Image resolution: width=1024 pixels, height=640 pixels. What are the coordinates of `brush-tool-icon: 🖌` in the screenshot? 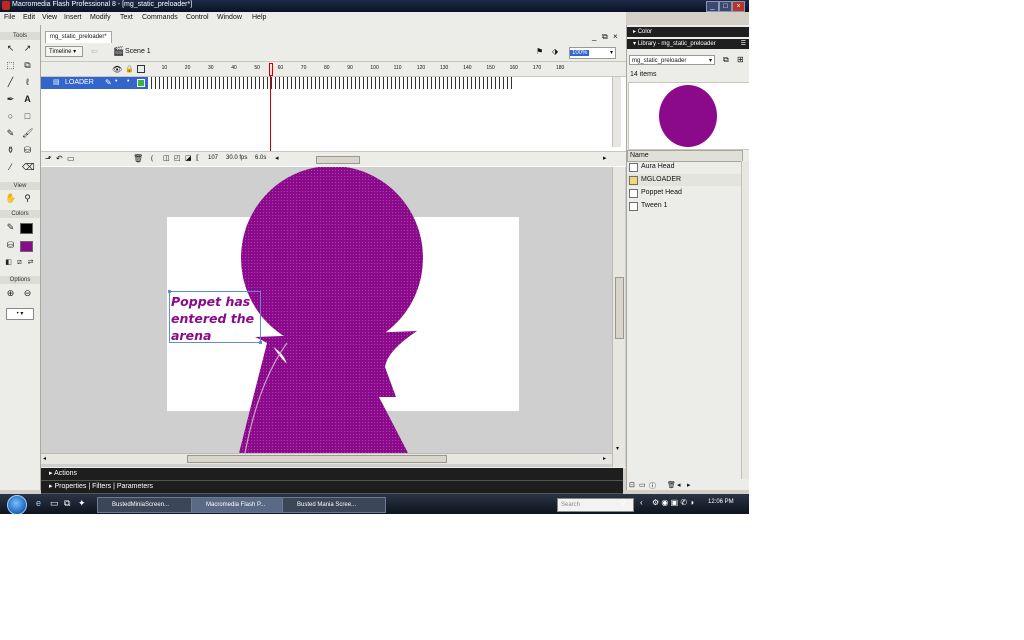 It's located at (27, 133).